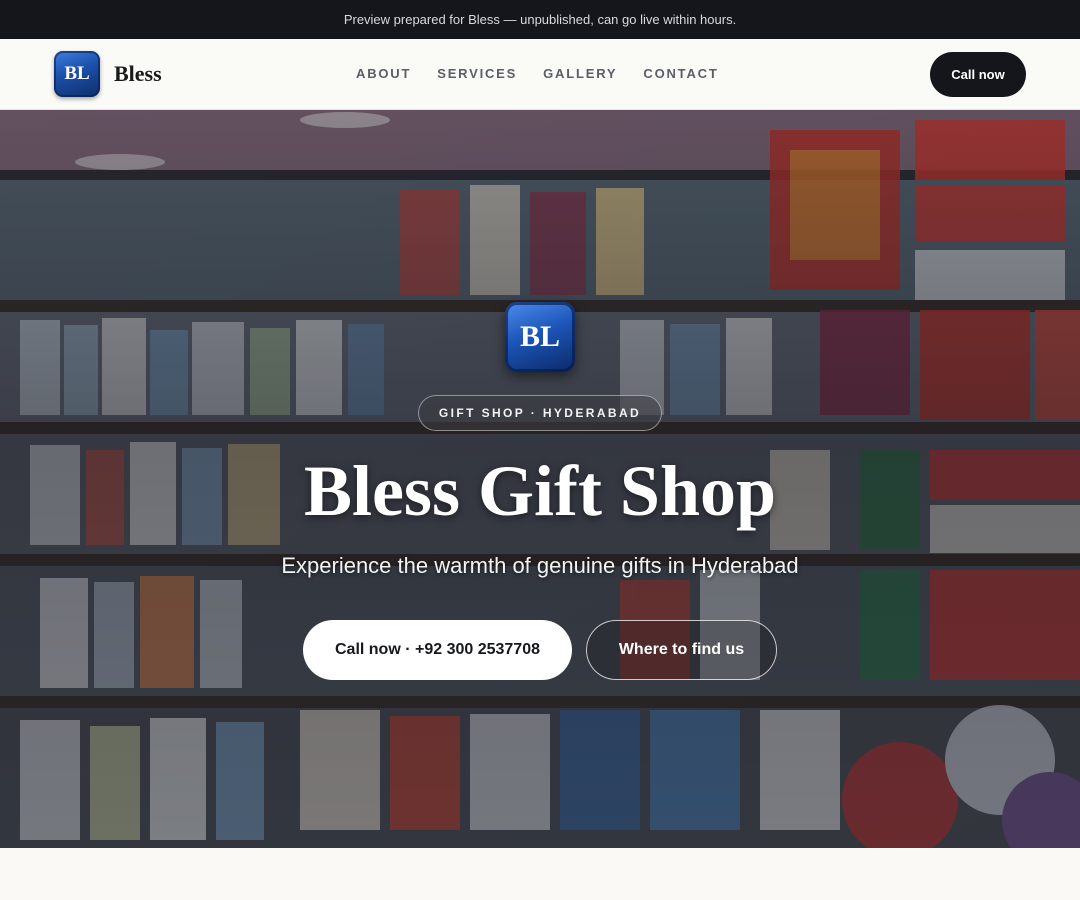 This screenshot has height=900, width=1080. Describe the element at coordinates (437, 650) in the screenshot. I see `call-now-button: Call now · +92 300 2537708` at that location.